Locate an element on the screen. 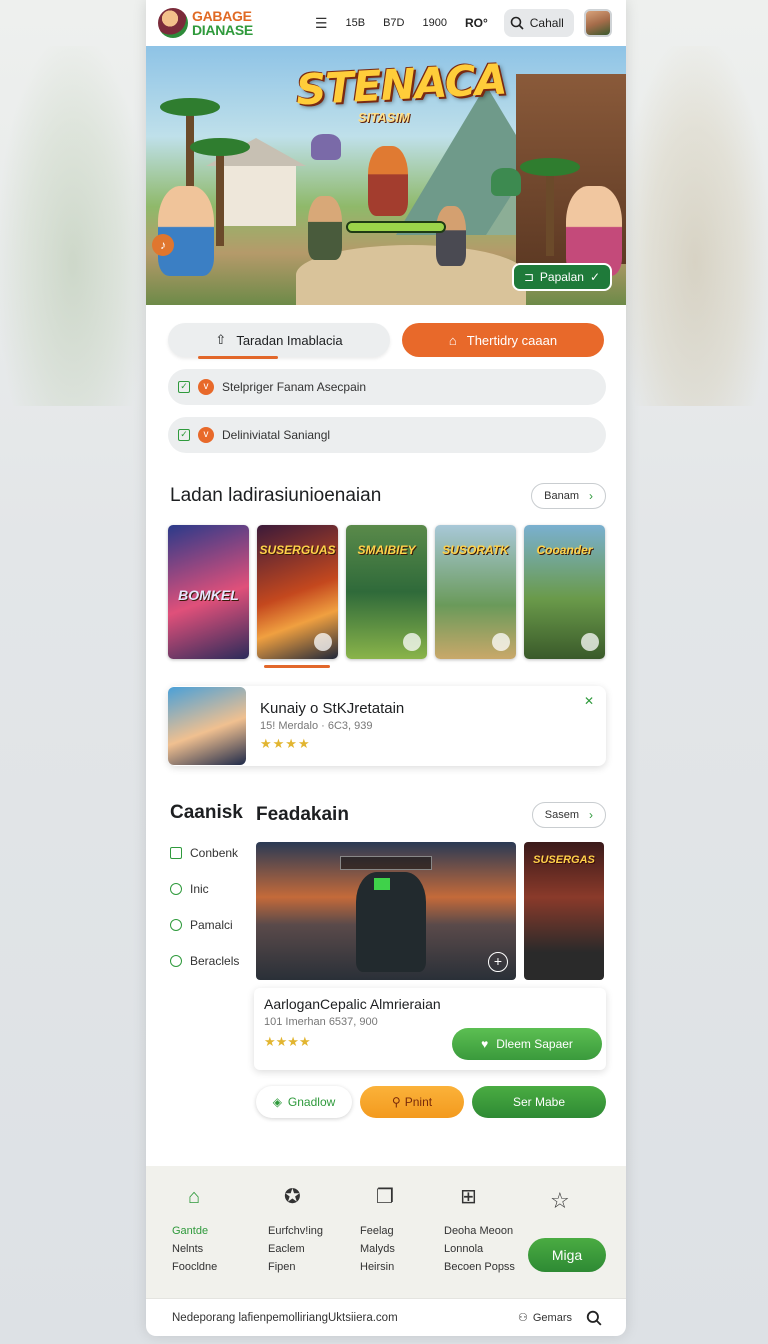 The height and width of the screenshot is (1344, 768). soldier-figure is located at coordinates (391, 922).